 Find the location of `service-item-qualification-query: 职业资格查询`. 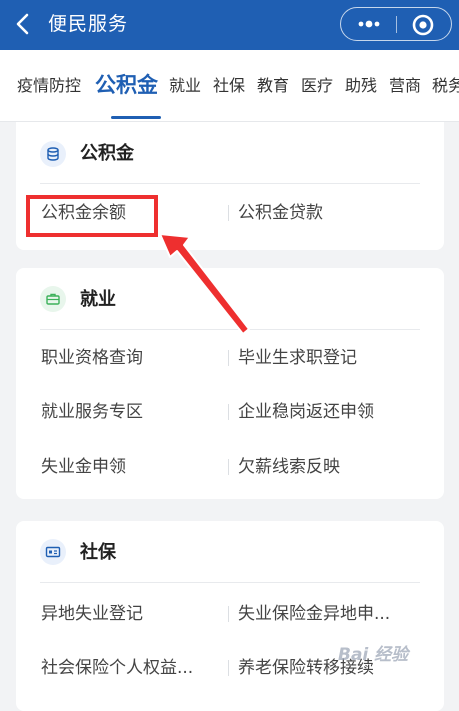

service-item-qualification-query: 职业资格查询 is located at coordinates (92, 358).